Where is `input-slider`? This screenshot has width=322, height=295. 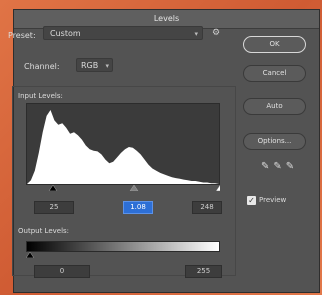
input-slider is located at coordinates (123, 188).